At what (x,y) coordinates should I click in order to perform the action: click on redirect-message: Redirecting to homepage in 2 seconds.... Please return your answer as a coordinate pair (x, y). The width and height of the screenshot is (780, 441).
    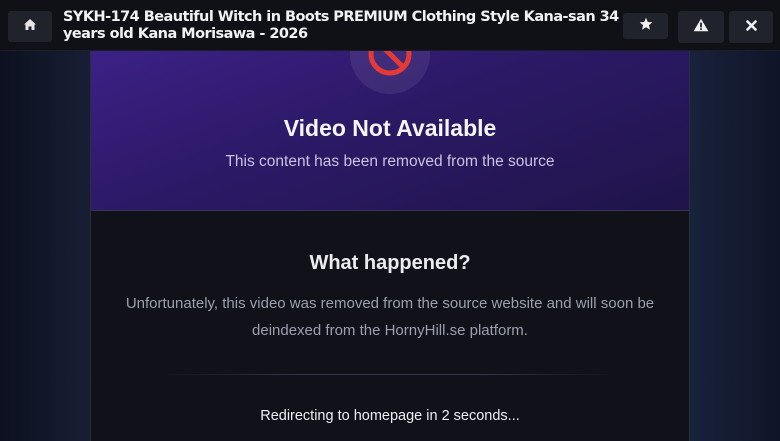
    Looking at the image, I should click on (390, 416).